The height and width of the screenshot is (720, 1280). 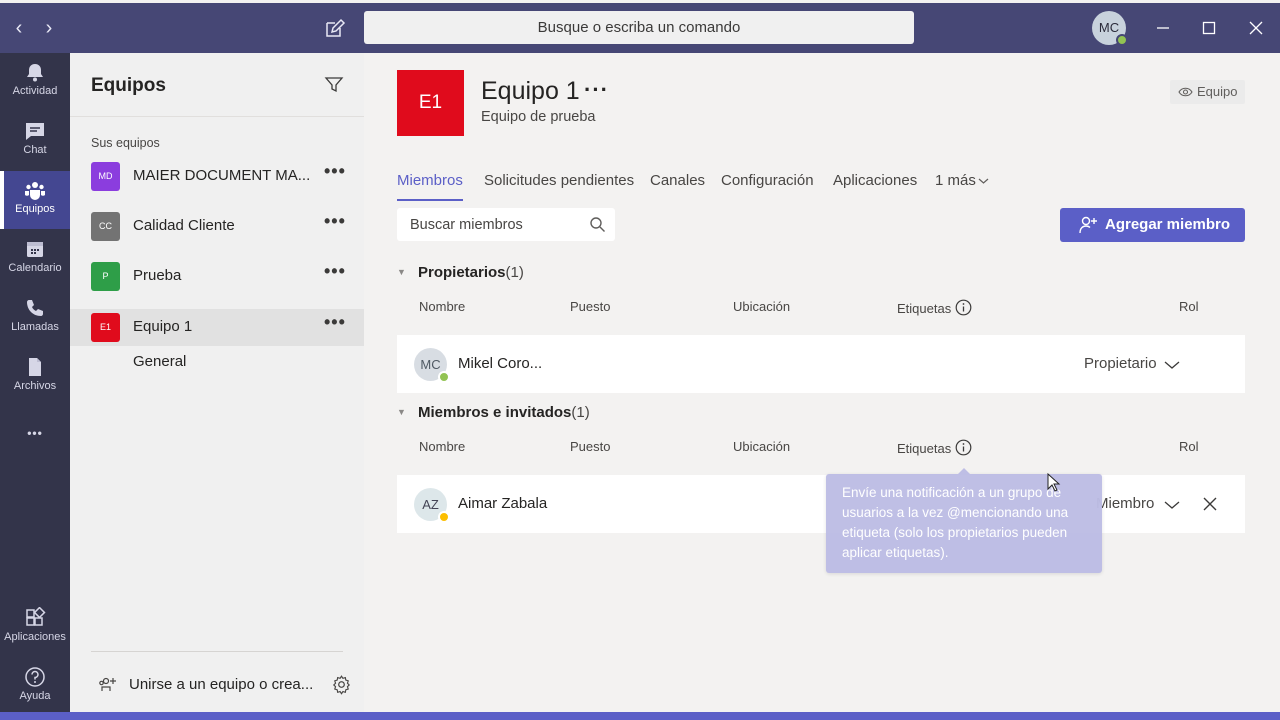 I want to click on search-icon, so click(x=597, y=224).